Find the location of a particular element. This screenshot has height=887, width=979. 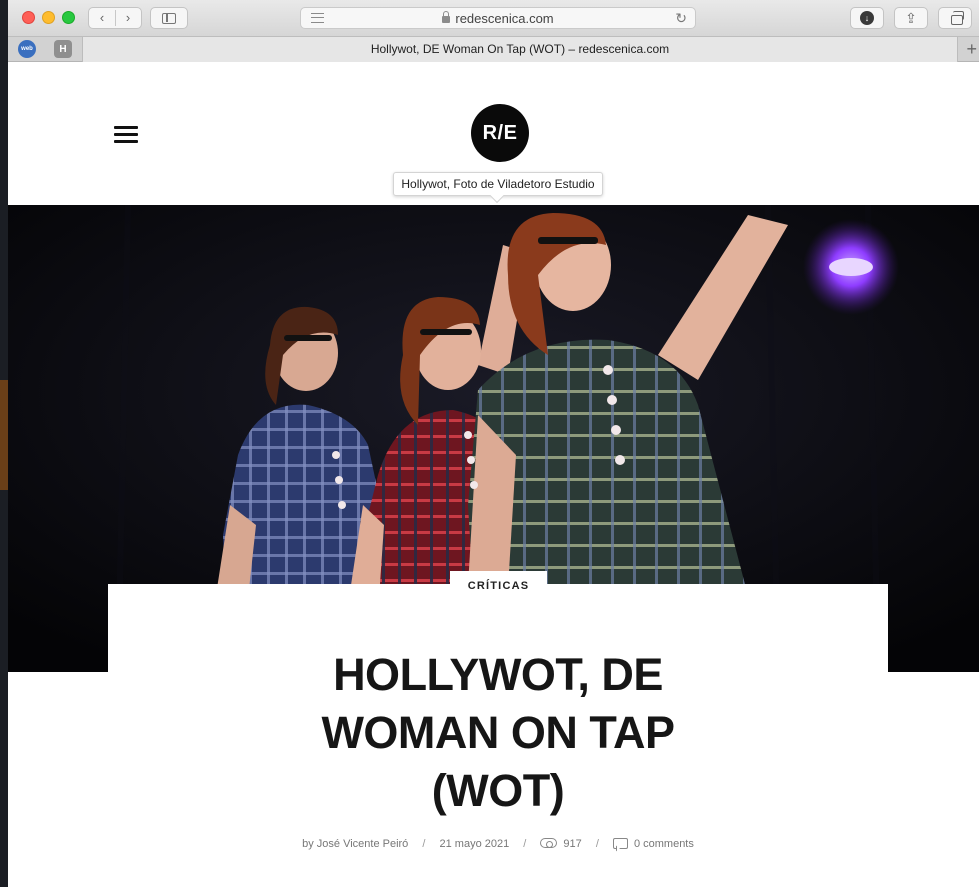

minimize-window-button is located at coordinates (48, 17).